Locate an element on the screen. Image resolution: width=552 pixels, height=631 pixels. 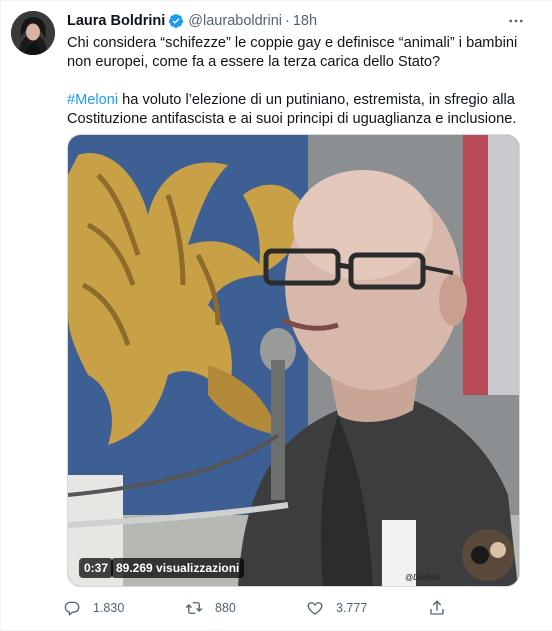
retweet-count: 880 is located at coordinates (225, 608).